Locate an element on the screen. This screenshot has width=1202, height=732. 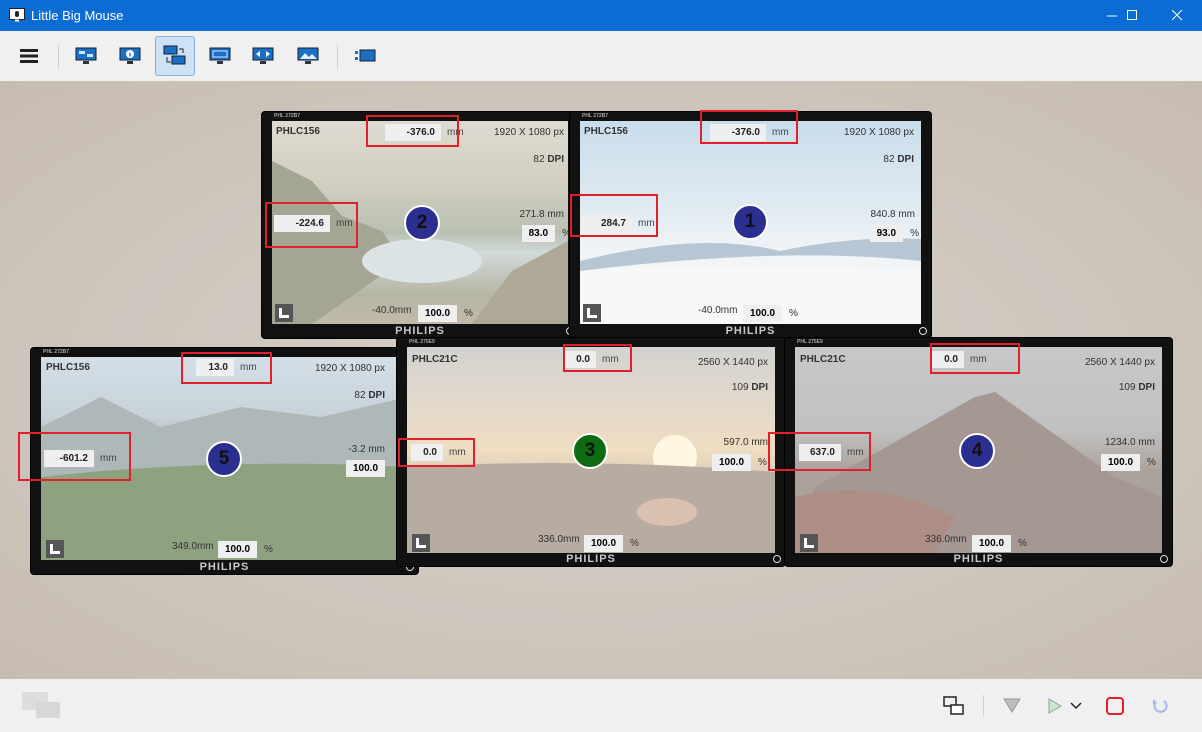
left-offset-field: 0.0 mm is located at coordinates (438, 452).